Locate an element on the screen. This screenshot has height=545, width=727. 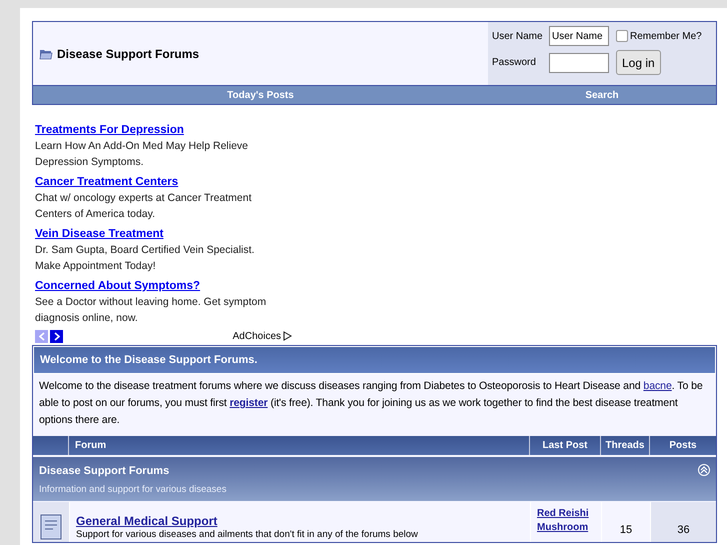
register-link: register is located at coordinates (249, 403).